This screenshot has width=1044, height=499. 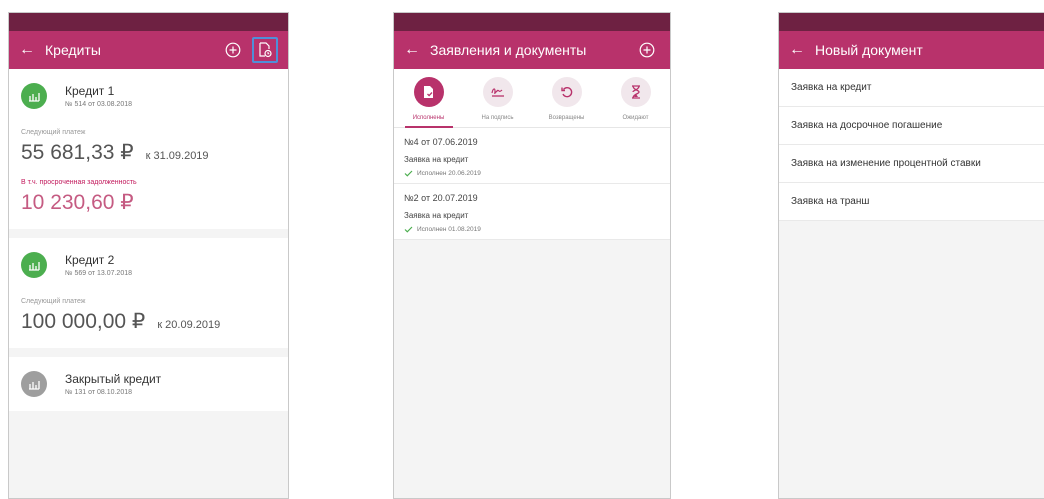 What do you see at coordinates (99, 392) in the screenshot?
I see `credit-number: № 131 от 08.10.2018` at bounding box center [99, 392].